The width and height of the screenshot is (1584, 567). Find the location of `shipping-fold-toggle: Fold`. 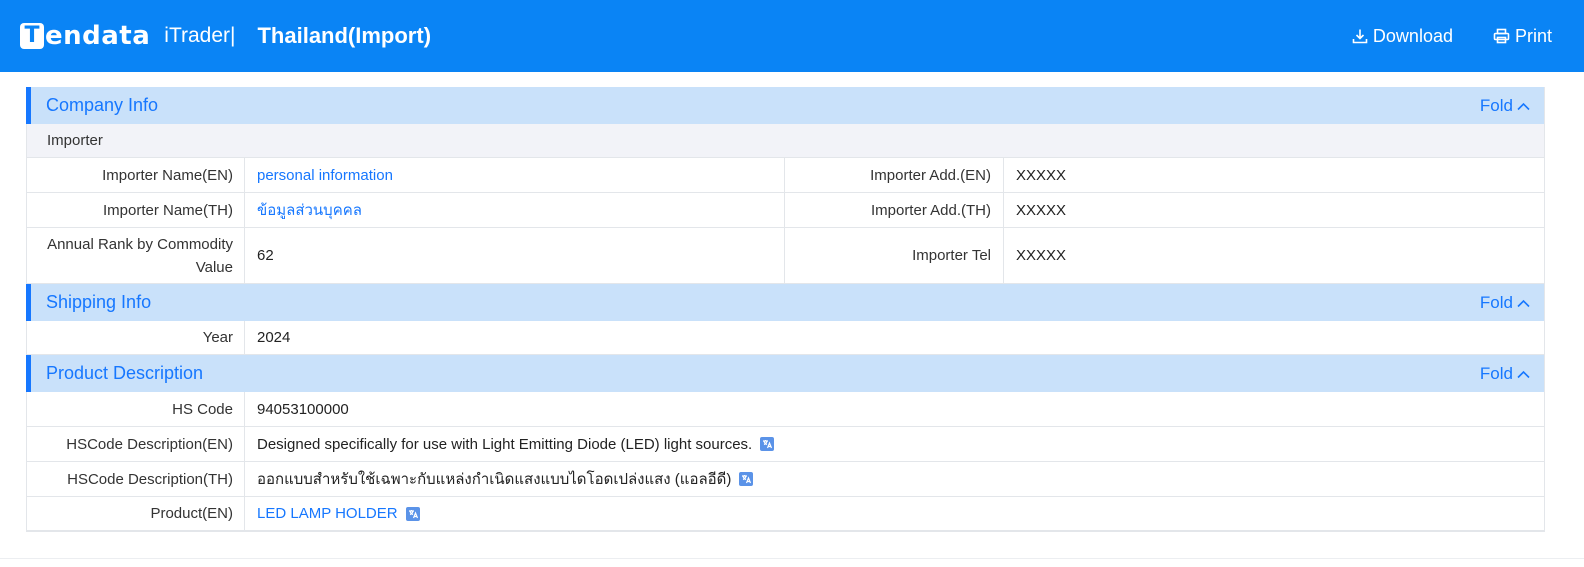

shipping-fold-toggle: Fold is located at coordinates (1505, 303).